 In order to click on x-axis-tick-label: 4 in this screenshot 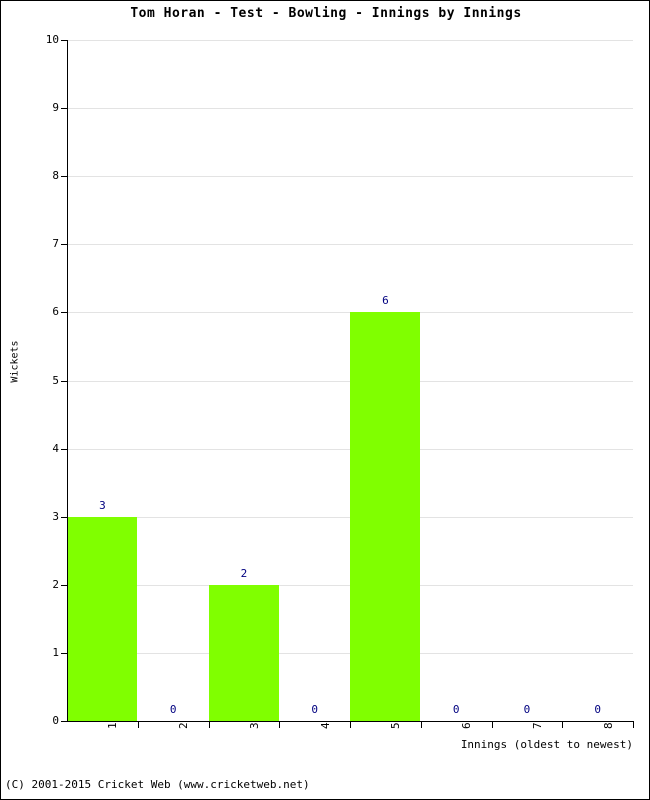, I will do `click(325, 725)`.